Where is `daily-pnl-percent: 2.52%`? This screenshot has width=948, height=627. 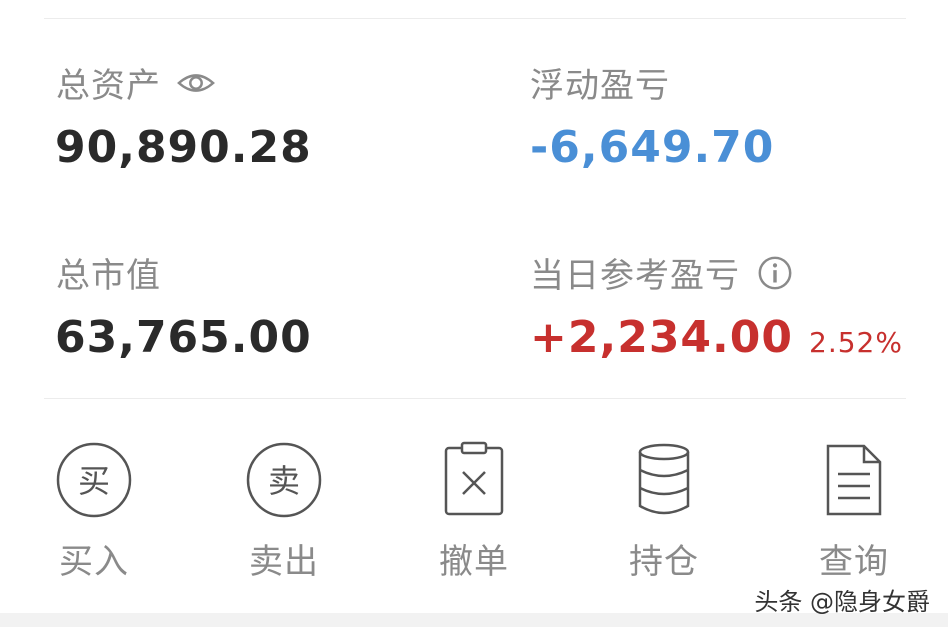 daily-pnl-percent: 2.52% is located at coordinates (856, 342).